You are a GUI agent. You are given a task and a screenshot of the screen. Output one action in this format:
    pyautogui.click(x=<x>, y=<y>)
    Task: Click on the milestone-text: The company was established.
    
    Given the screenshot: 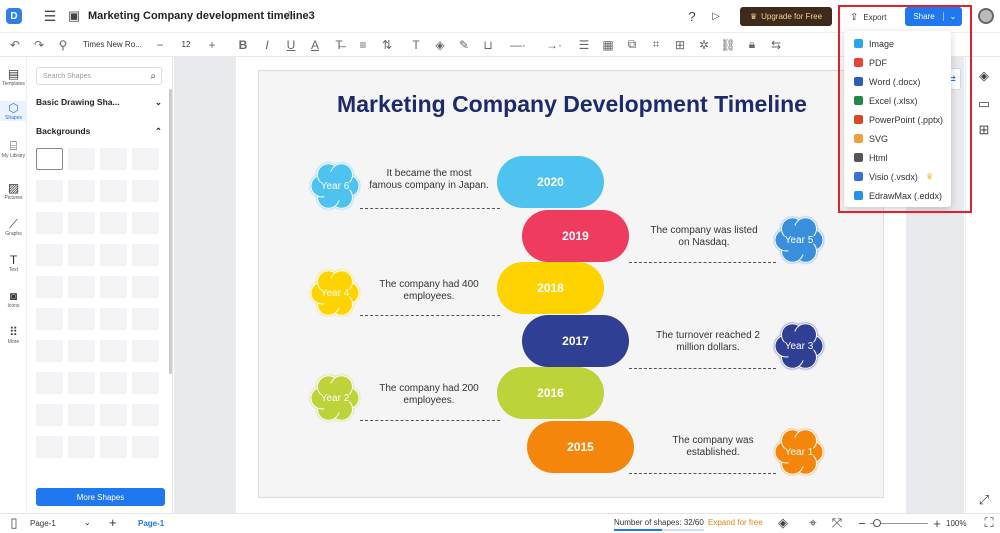 What is the action you would take?
    pyautogui.click(x=713, y=447)
    